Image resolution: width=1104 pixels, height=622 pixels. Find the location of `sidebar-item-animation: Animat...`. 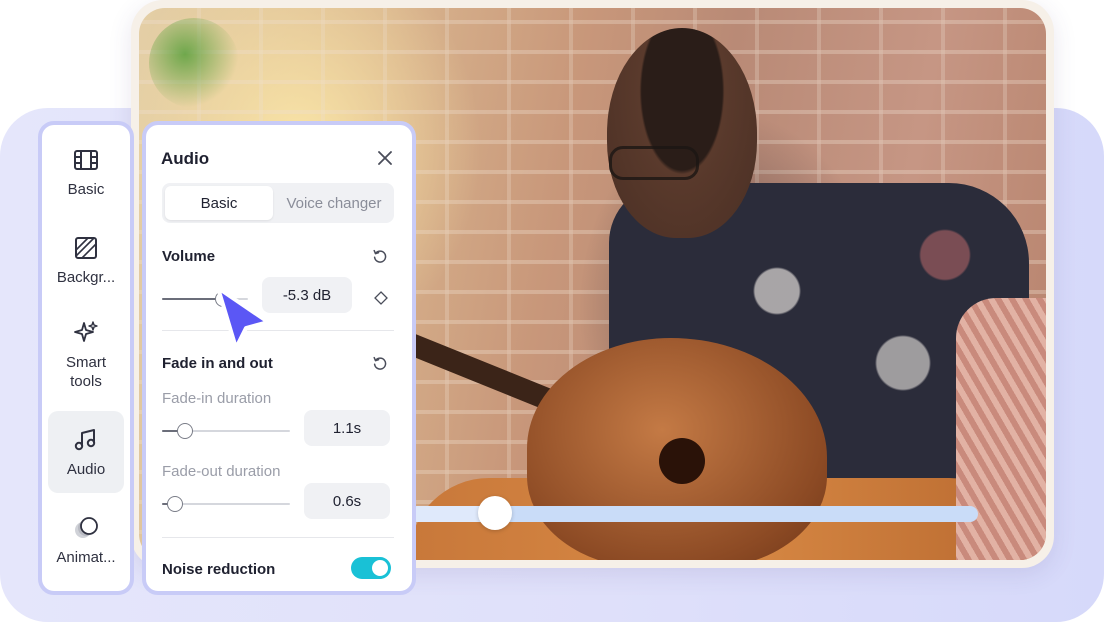

sidebar-item-animation: Animat... is located at coordinates (86, 540).